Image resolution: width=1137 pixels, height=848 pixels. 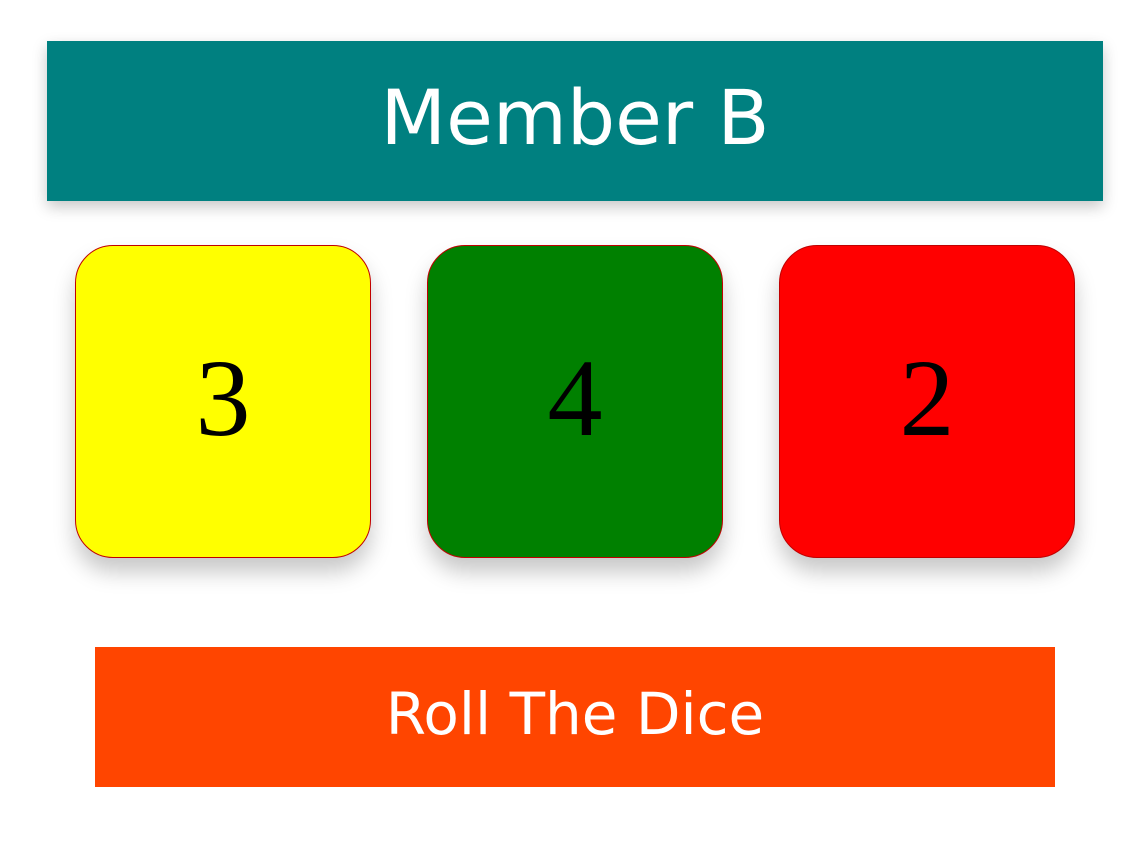 I want to click on member-name: Member B, so click(x=575, y=117).